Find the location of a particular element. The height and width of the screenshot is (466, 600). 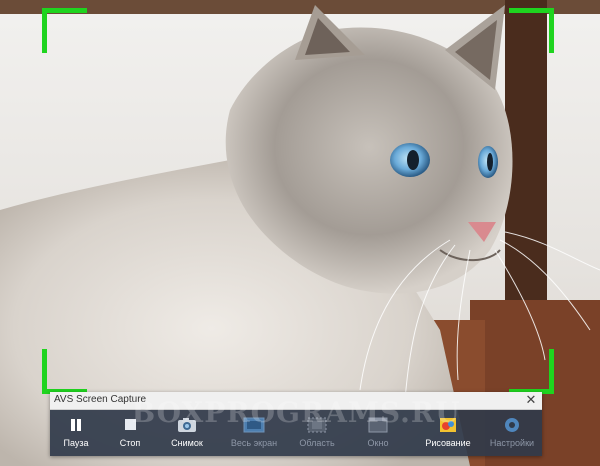

window-label: Окно is located at coordinates (378, 443).